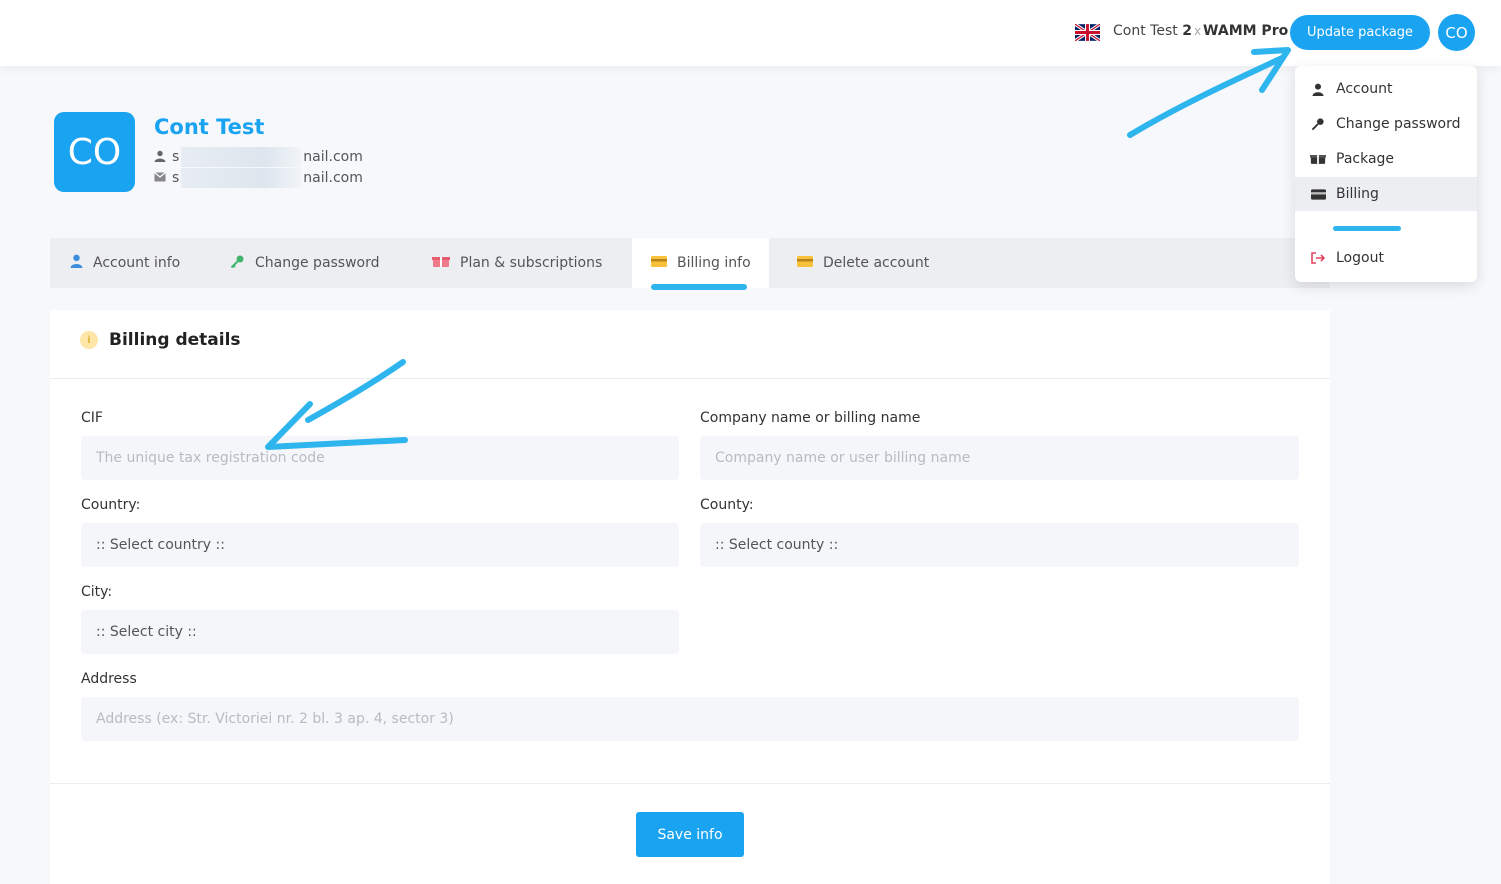  Describe the element at coordinates (1386, 159) in the screenshot. I see `menu-item-package: Package` at that location.